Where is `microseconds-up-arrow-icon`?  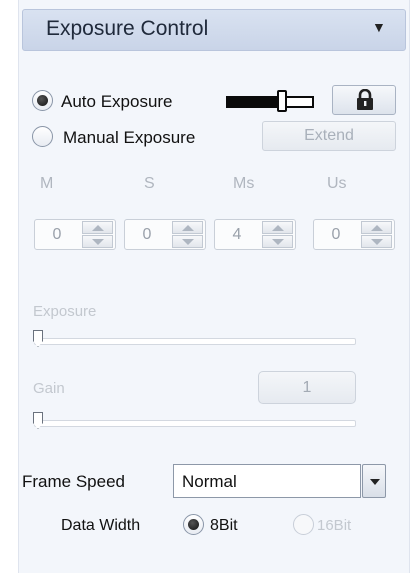
microseconds-up-arrow-icon is located at coordinates (376, 227).